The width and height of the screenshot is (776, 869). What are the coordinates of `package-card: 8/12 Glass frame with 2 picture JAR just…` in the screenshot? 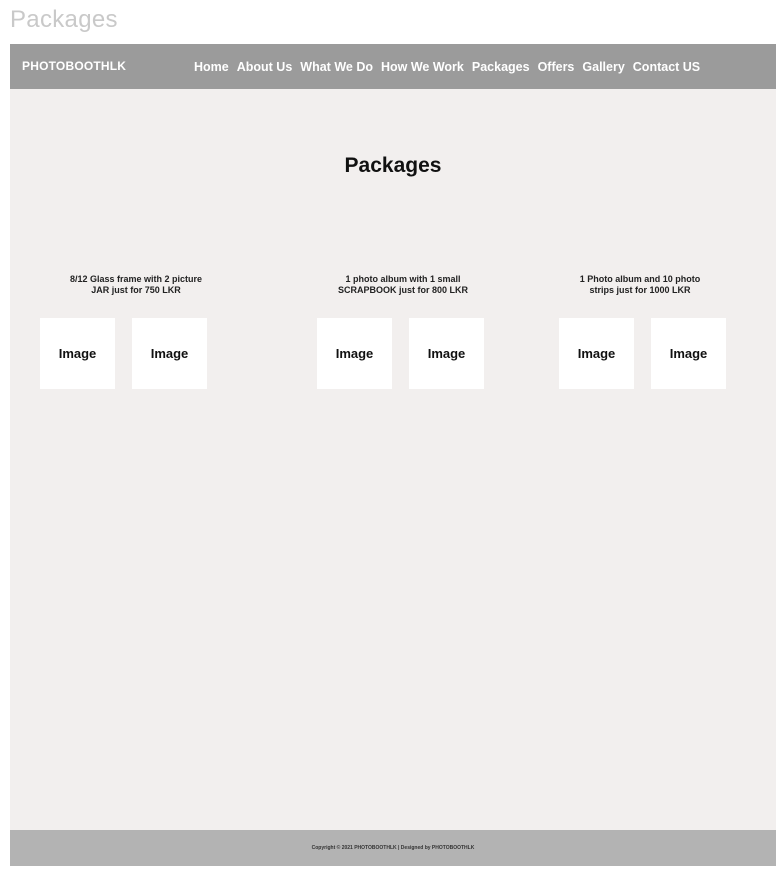 It's located at (136, 331).